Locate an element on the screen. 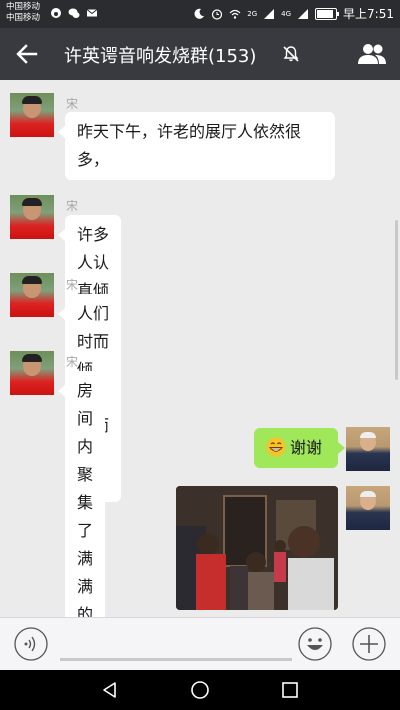 This screenshot has height=710, width=400. mail-icon is located at coordinates (92, 13).